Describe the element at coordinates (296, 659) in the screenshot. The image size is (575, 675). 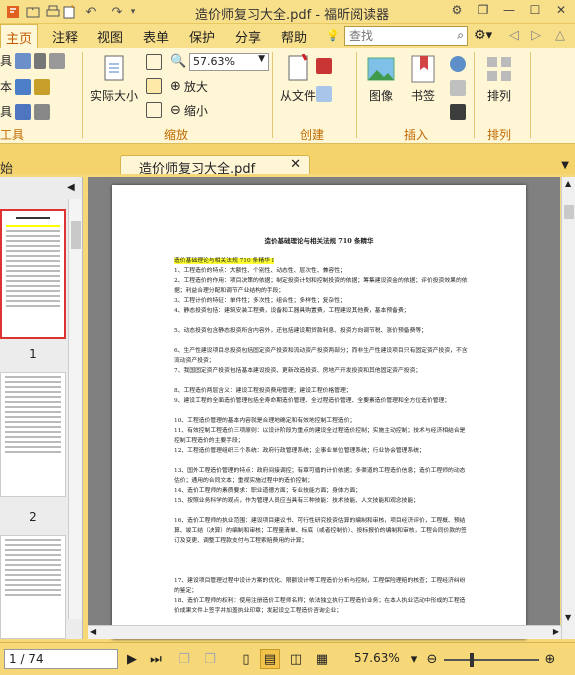
I see `facing-pages-icon: ◫` at that location.